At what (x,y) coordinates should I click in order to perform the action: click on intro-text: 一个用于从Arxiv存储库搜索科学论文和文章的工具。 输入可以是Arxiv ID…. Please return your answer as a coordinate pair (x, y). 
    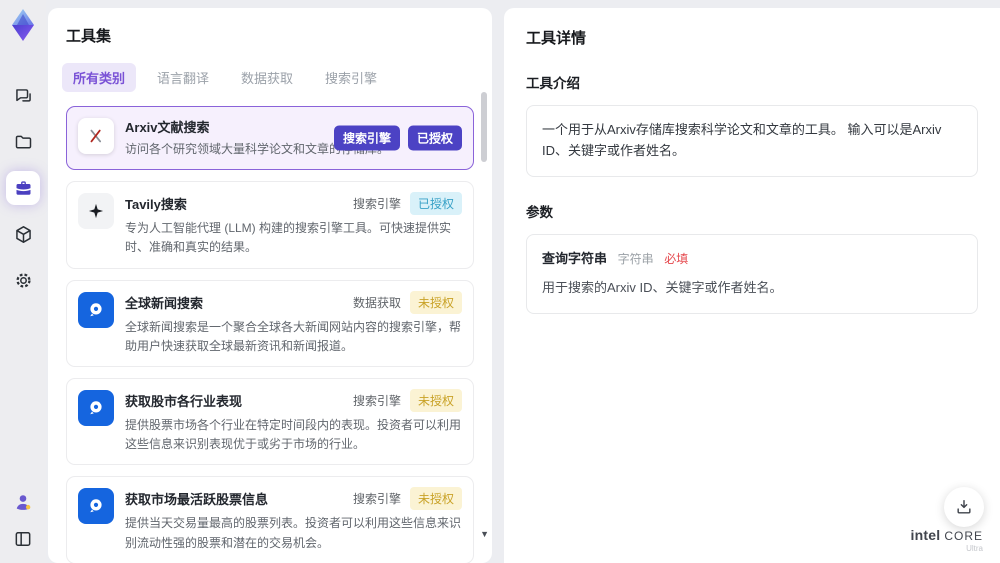
    Looking at the image, I should click on (742, 140).